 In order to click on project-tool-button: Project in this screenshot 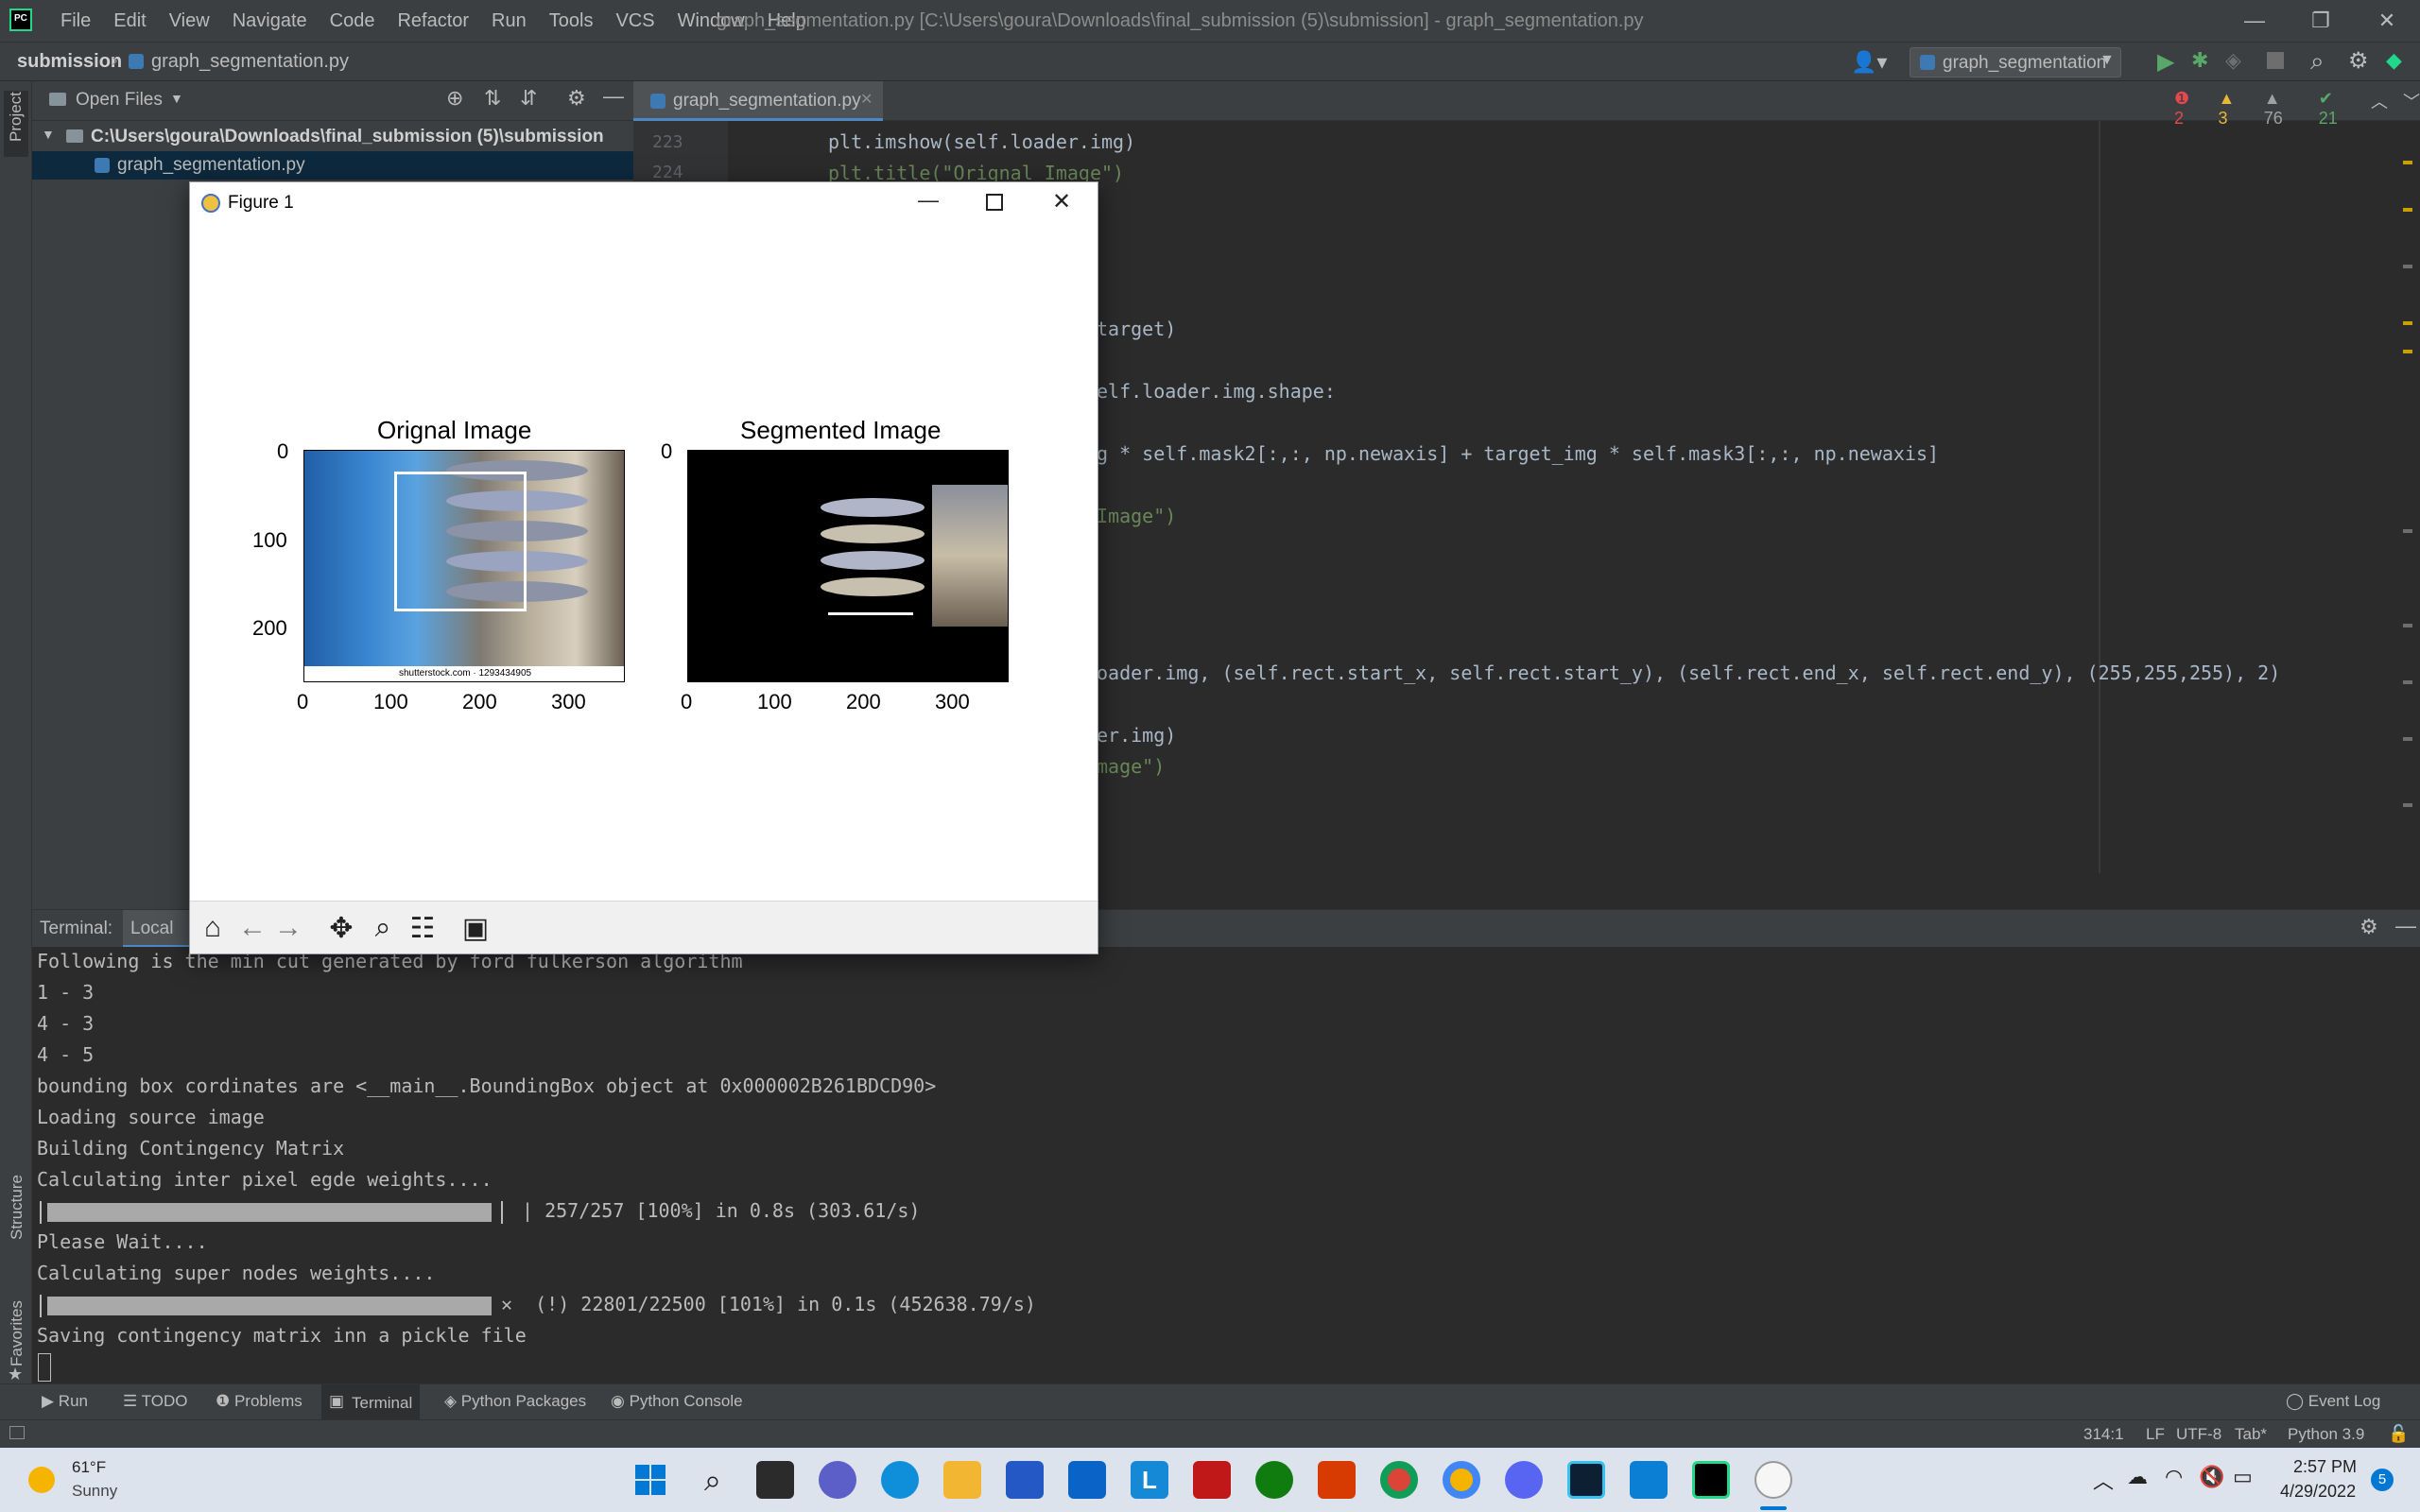, I will do `click(16, 124)`.